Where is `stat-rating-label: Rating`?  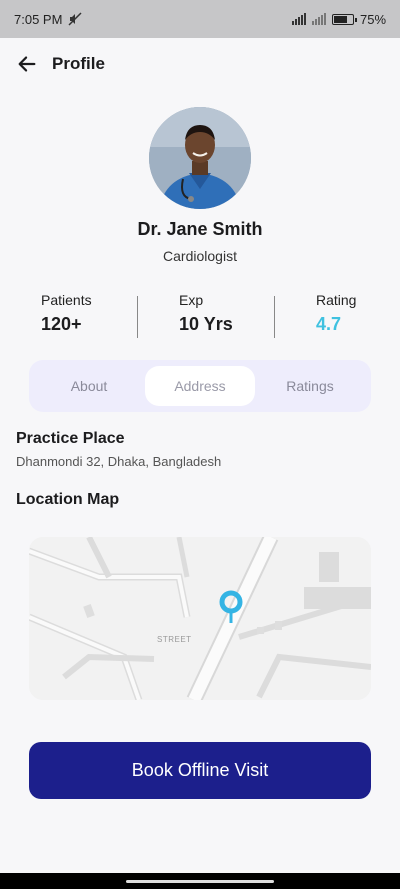 stat-rating-label: Rating is located at coordinates (336, 300).